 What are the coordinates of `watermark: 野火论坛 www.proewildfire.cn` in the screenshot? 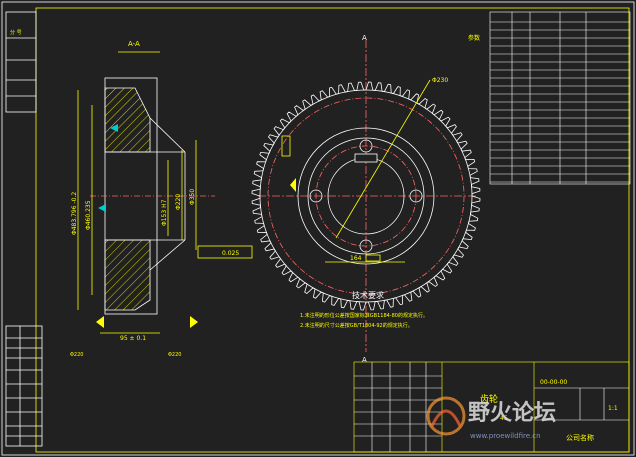 It's located at (491, 418).